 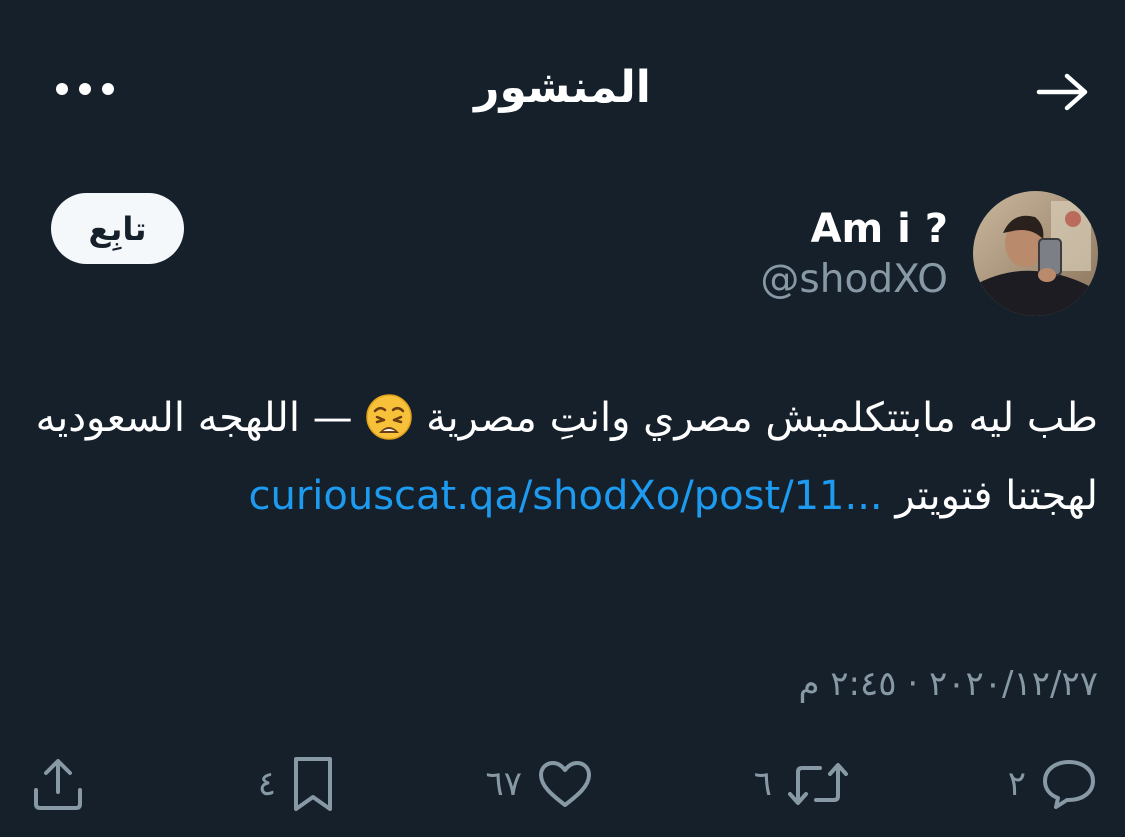 I want to click on retweet-icon, so click(x=818, y=784).